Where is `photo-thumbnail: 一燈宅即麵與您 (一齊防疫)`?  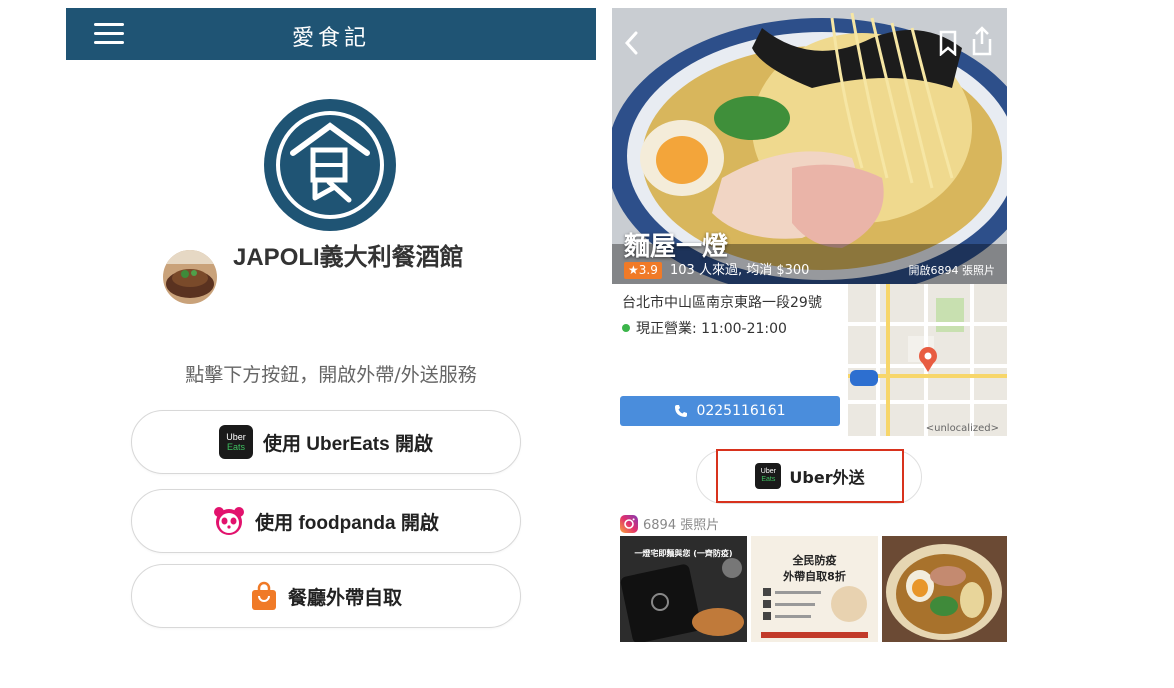
photo-thumbnail: 一燈宅即麵與您 (一齊防疫) is located at coordinates (683, 589).